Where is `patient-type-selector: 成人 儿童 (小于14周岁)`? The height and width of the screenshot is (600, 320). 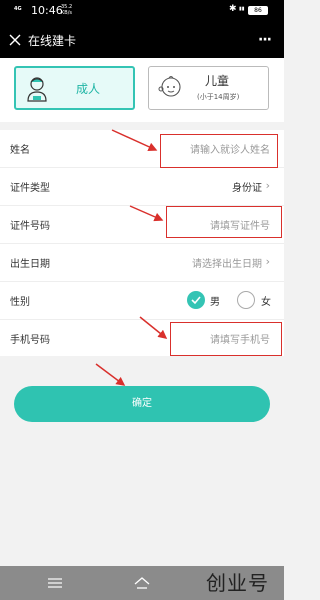 patient-type-selector: 成人 儿童 (小于14周岁) is located at coordinates (142, 90).